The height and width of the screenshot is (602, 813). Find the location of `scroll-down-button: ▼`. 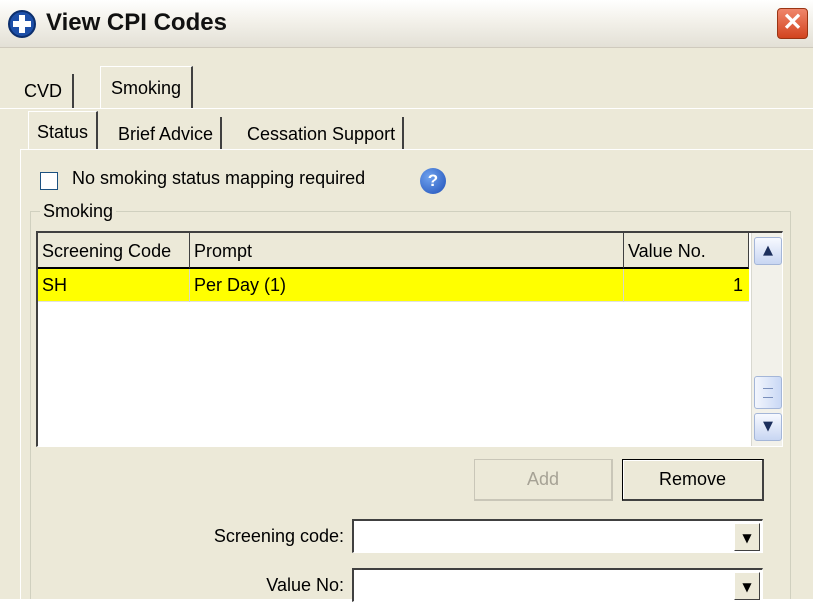

scroll-down-button: ▼ is located at coordinates (768, 427).